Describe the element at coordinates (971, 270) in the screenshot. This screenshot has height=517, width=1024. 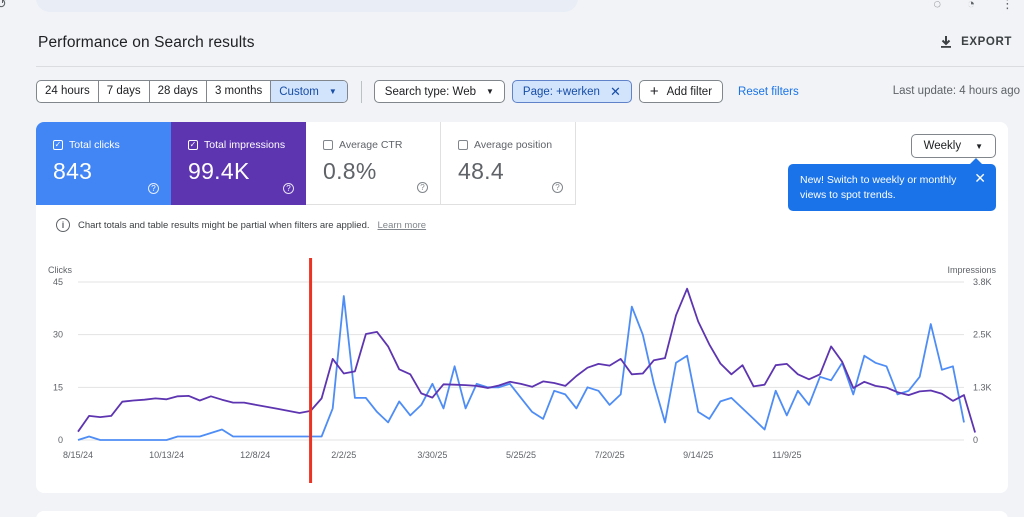
I see `right-axis-title: Impressions` at that location.